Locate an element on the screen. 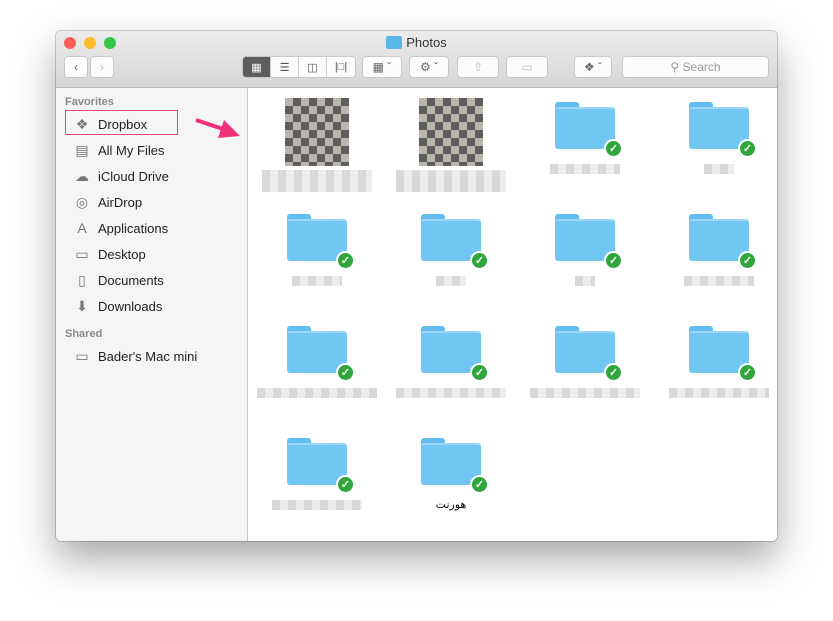  search-field: ⚲ Search is located at coordinates (695, 67).